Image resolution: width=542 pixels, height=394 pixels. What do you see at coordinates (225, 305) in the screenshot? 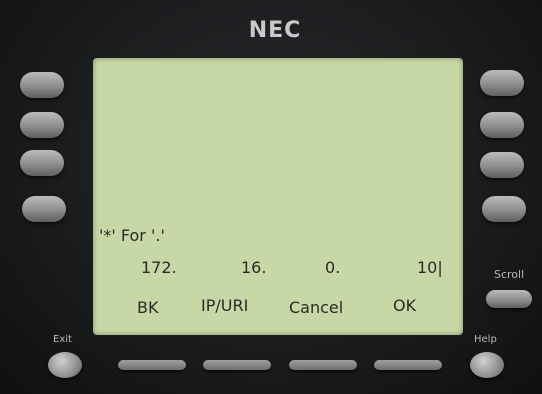
I see `softkey-label-ip-uri: IP/URI` at bounding box center [225, 305].